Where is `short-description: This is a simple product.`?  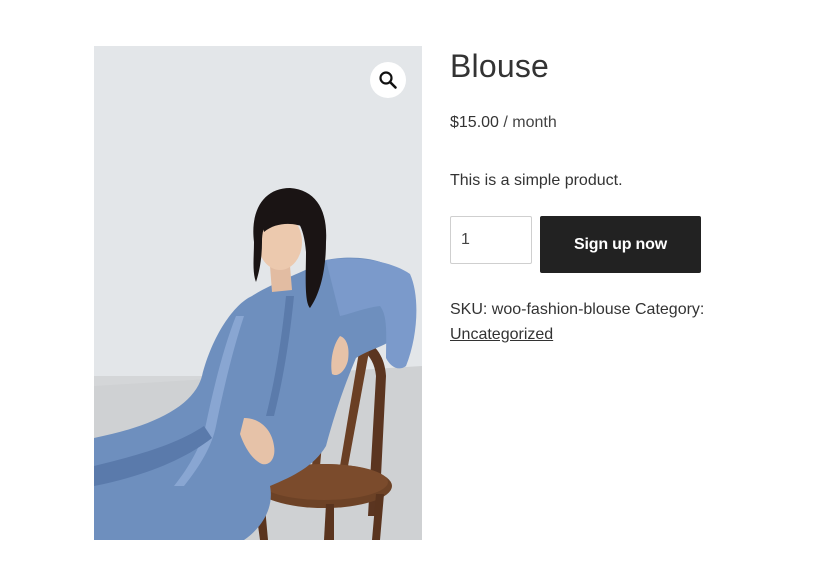 short-description: This is a simple product. is located at coordinates (536, 180).